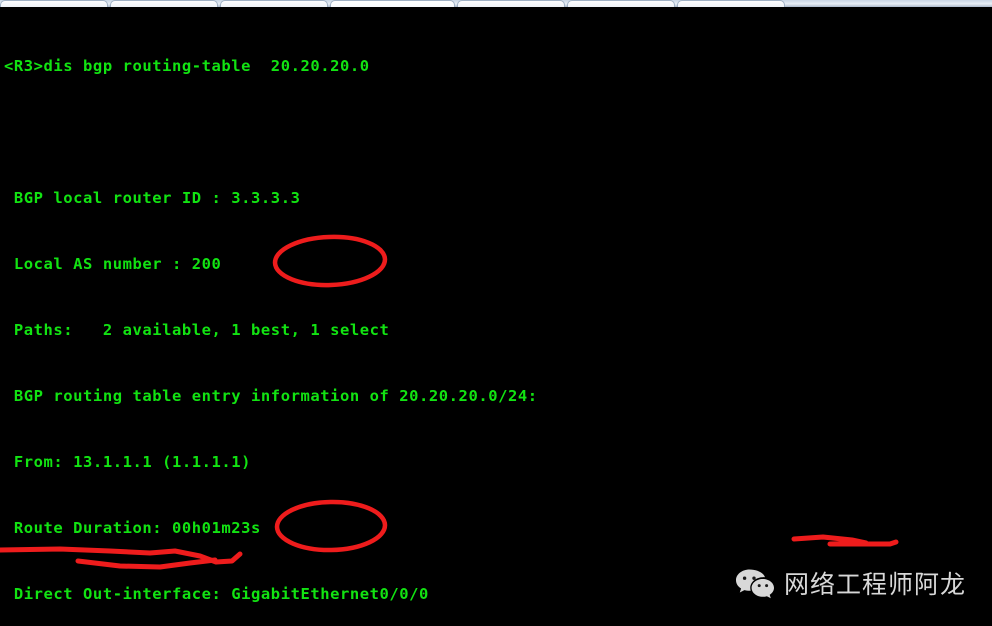  I want to click on terminal-line-paths: Paths: 2 available, 1 best, 1 select, so click(197, 330).